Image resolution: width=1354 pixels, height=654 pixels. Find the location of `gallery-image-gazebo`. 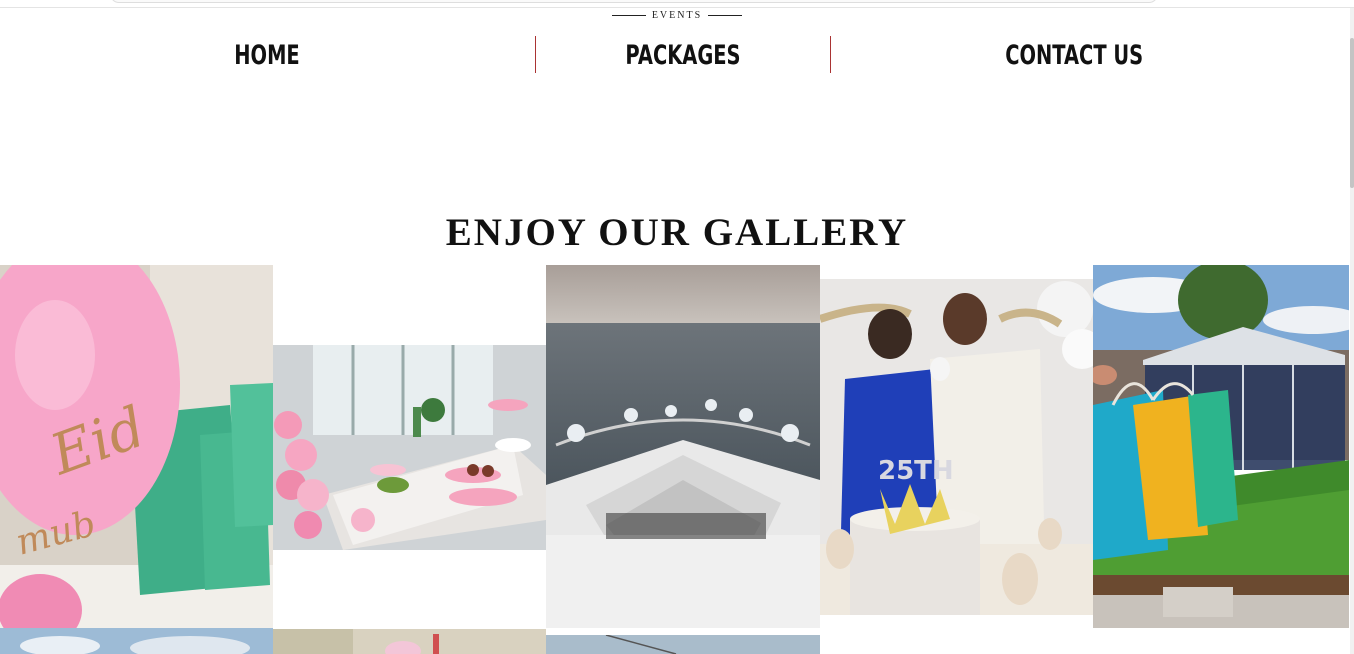

gallery-image-gazebo is located at coordinates (1221, 446).